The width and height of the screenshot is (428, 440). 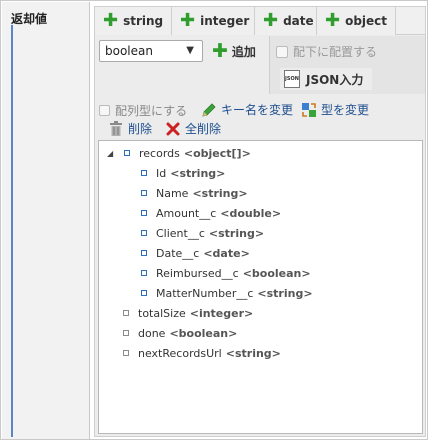 I want to click on tree-node: MatterNumber__c <string>, so click(x=227, y=293).